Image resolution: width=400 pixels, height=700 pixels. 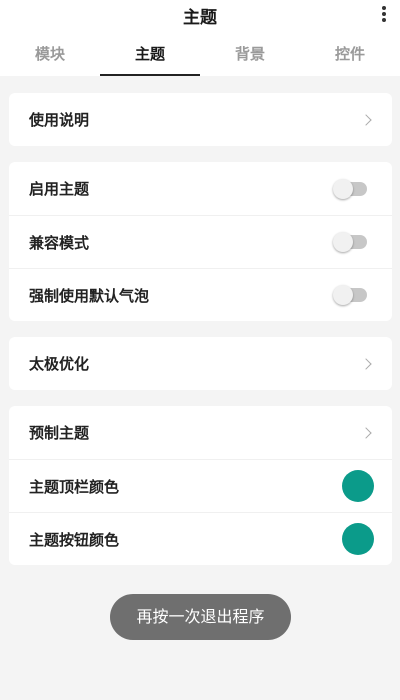 I want to click on instructions-label: 使用说明, so click(x=59, y=120).